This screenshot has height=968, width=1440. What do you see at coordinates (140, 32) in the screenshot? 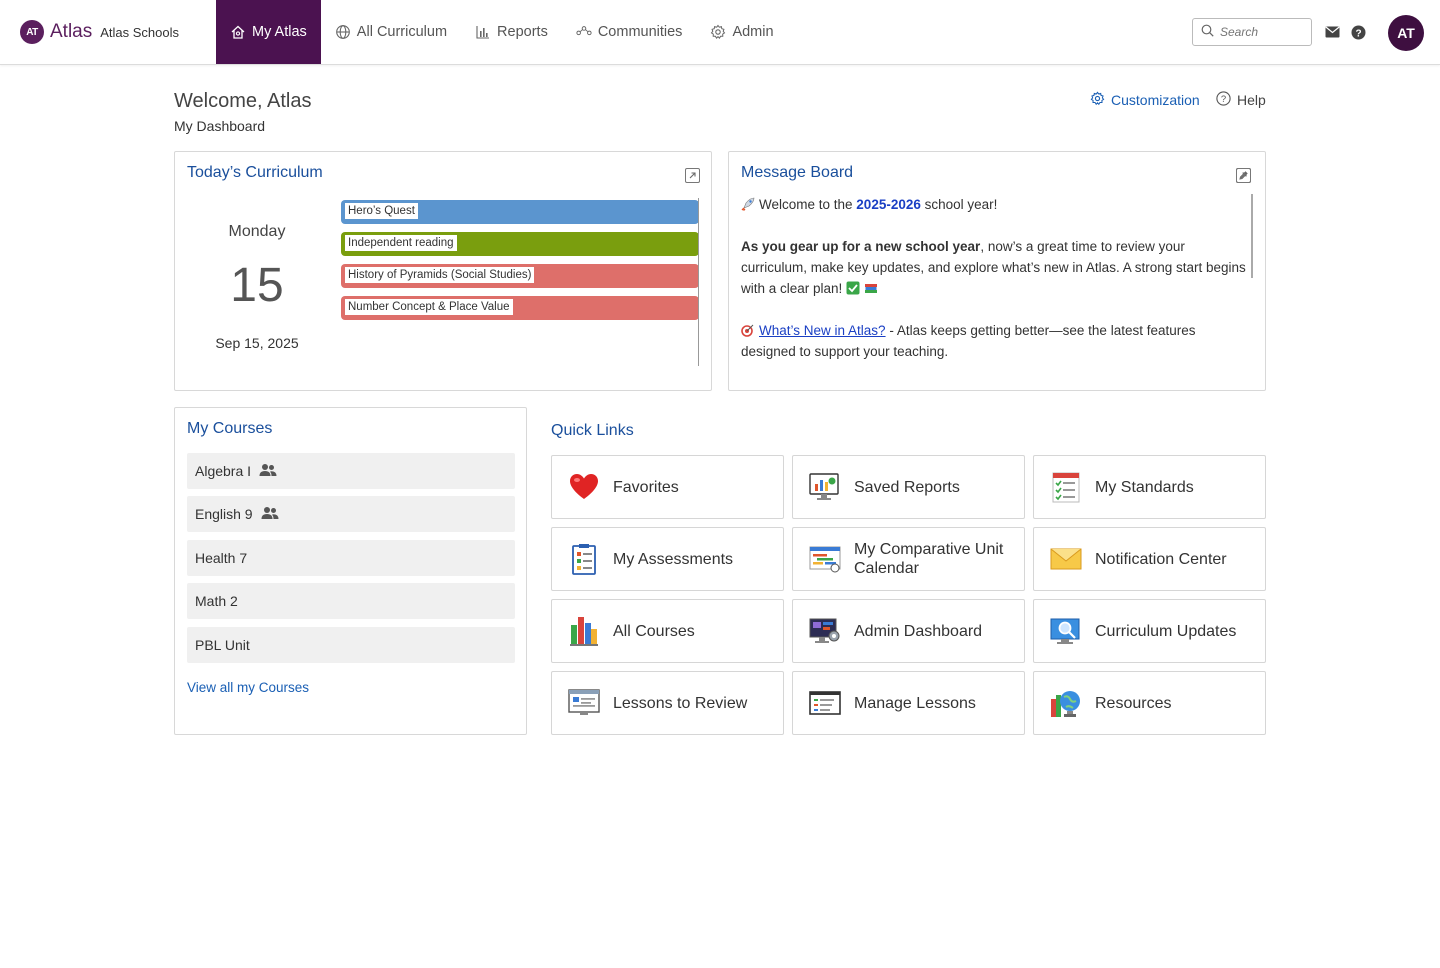
I see `school-name: Atlas Schools` at bounding box center [140, 32].